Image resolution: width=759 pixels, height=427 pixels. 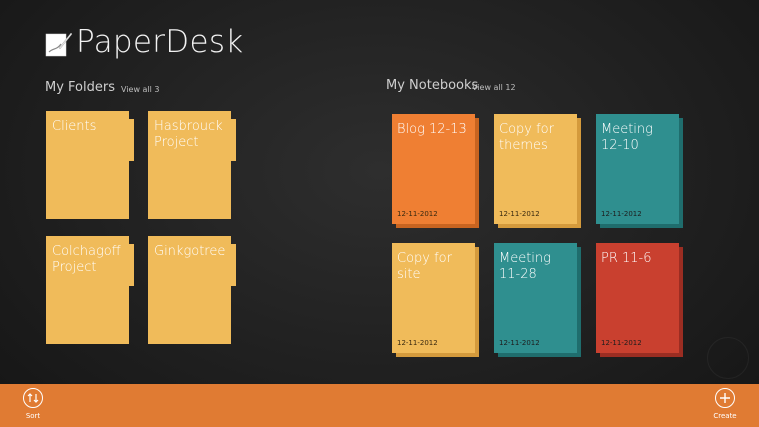 I want to click on notebook-tile: Meeting 12-10 12-11-2012, so click(x=639, y=171).